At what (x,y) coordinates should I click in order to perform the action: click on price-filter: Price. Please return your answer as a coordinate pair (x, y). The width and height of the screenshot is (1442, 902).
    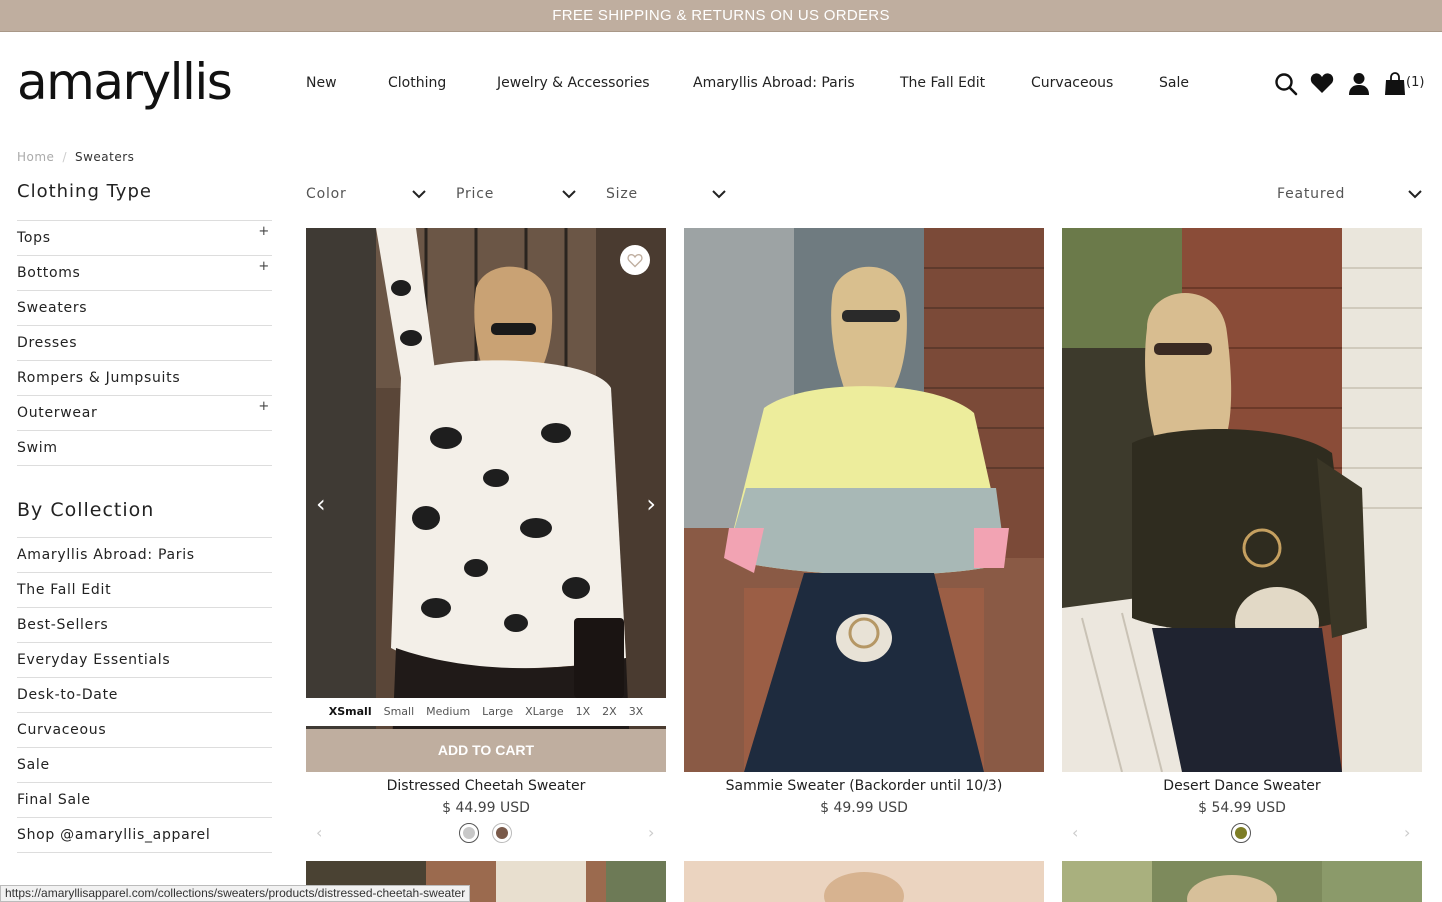
    Looking at the image, I should click on (516, 194).